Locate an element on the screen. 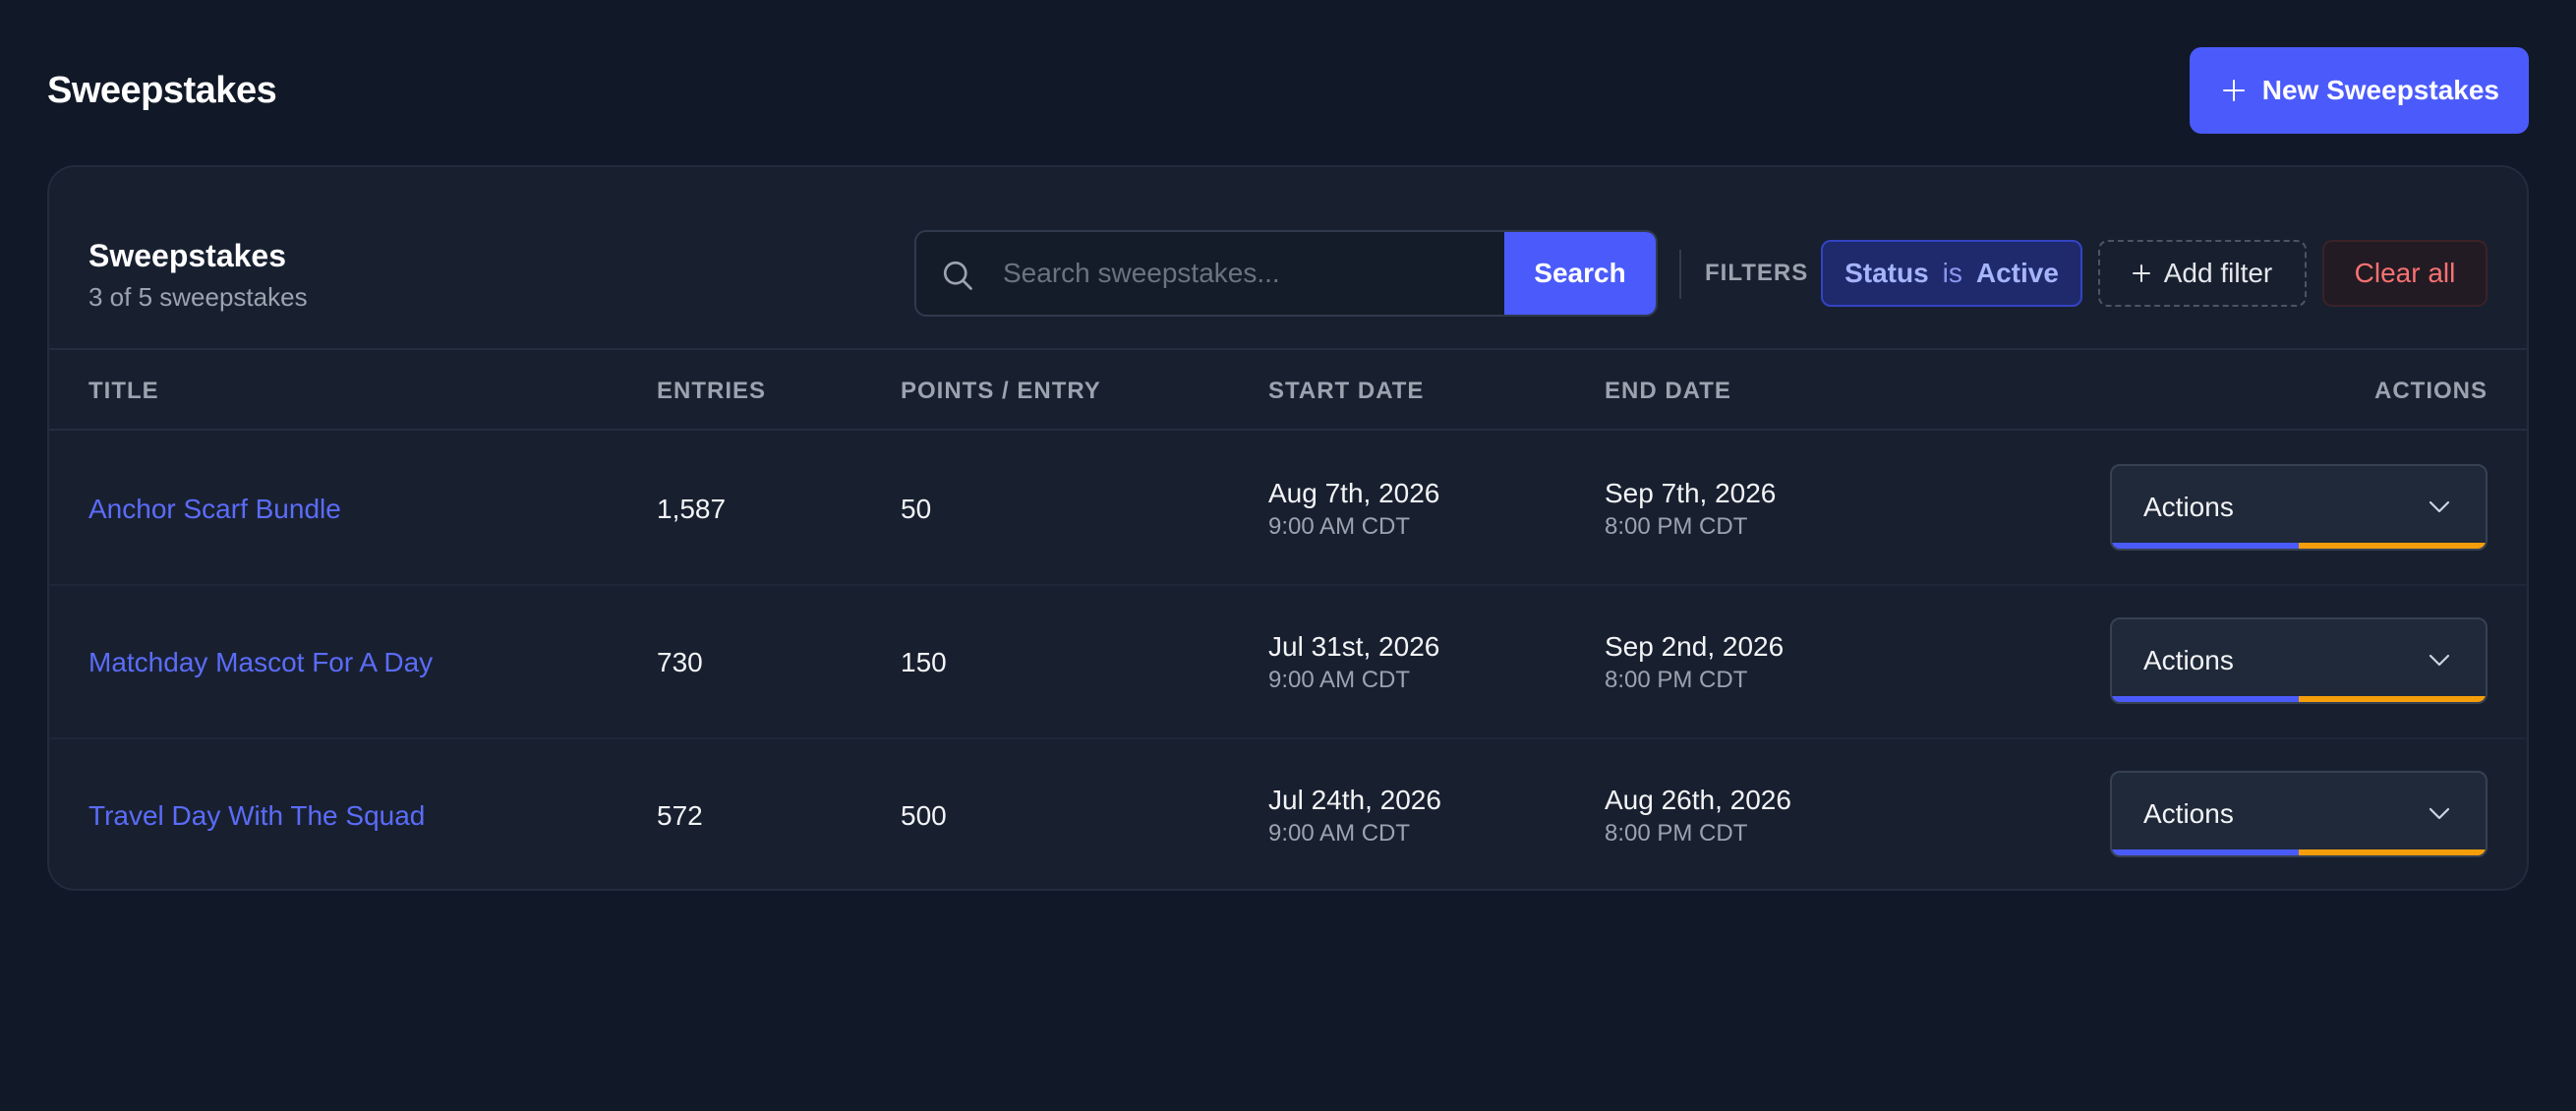  clear-all-button: Clear all is located at coordinates (2405, 273).